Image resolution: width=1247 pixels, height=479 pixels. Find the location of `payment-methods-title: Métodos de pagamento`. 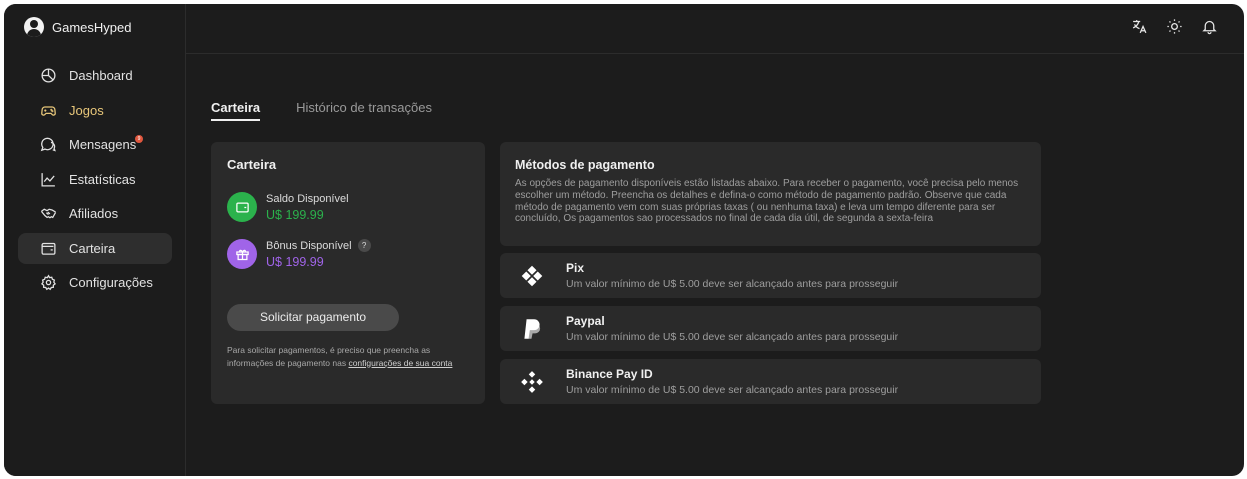

payment-methods-title: Métodos de pagamento is located at coordinates (585, 165).